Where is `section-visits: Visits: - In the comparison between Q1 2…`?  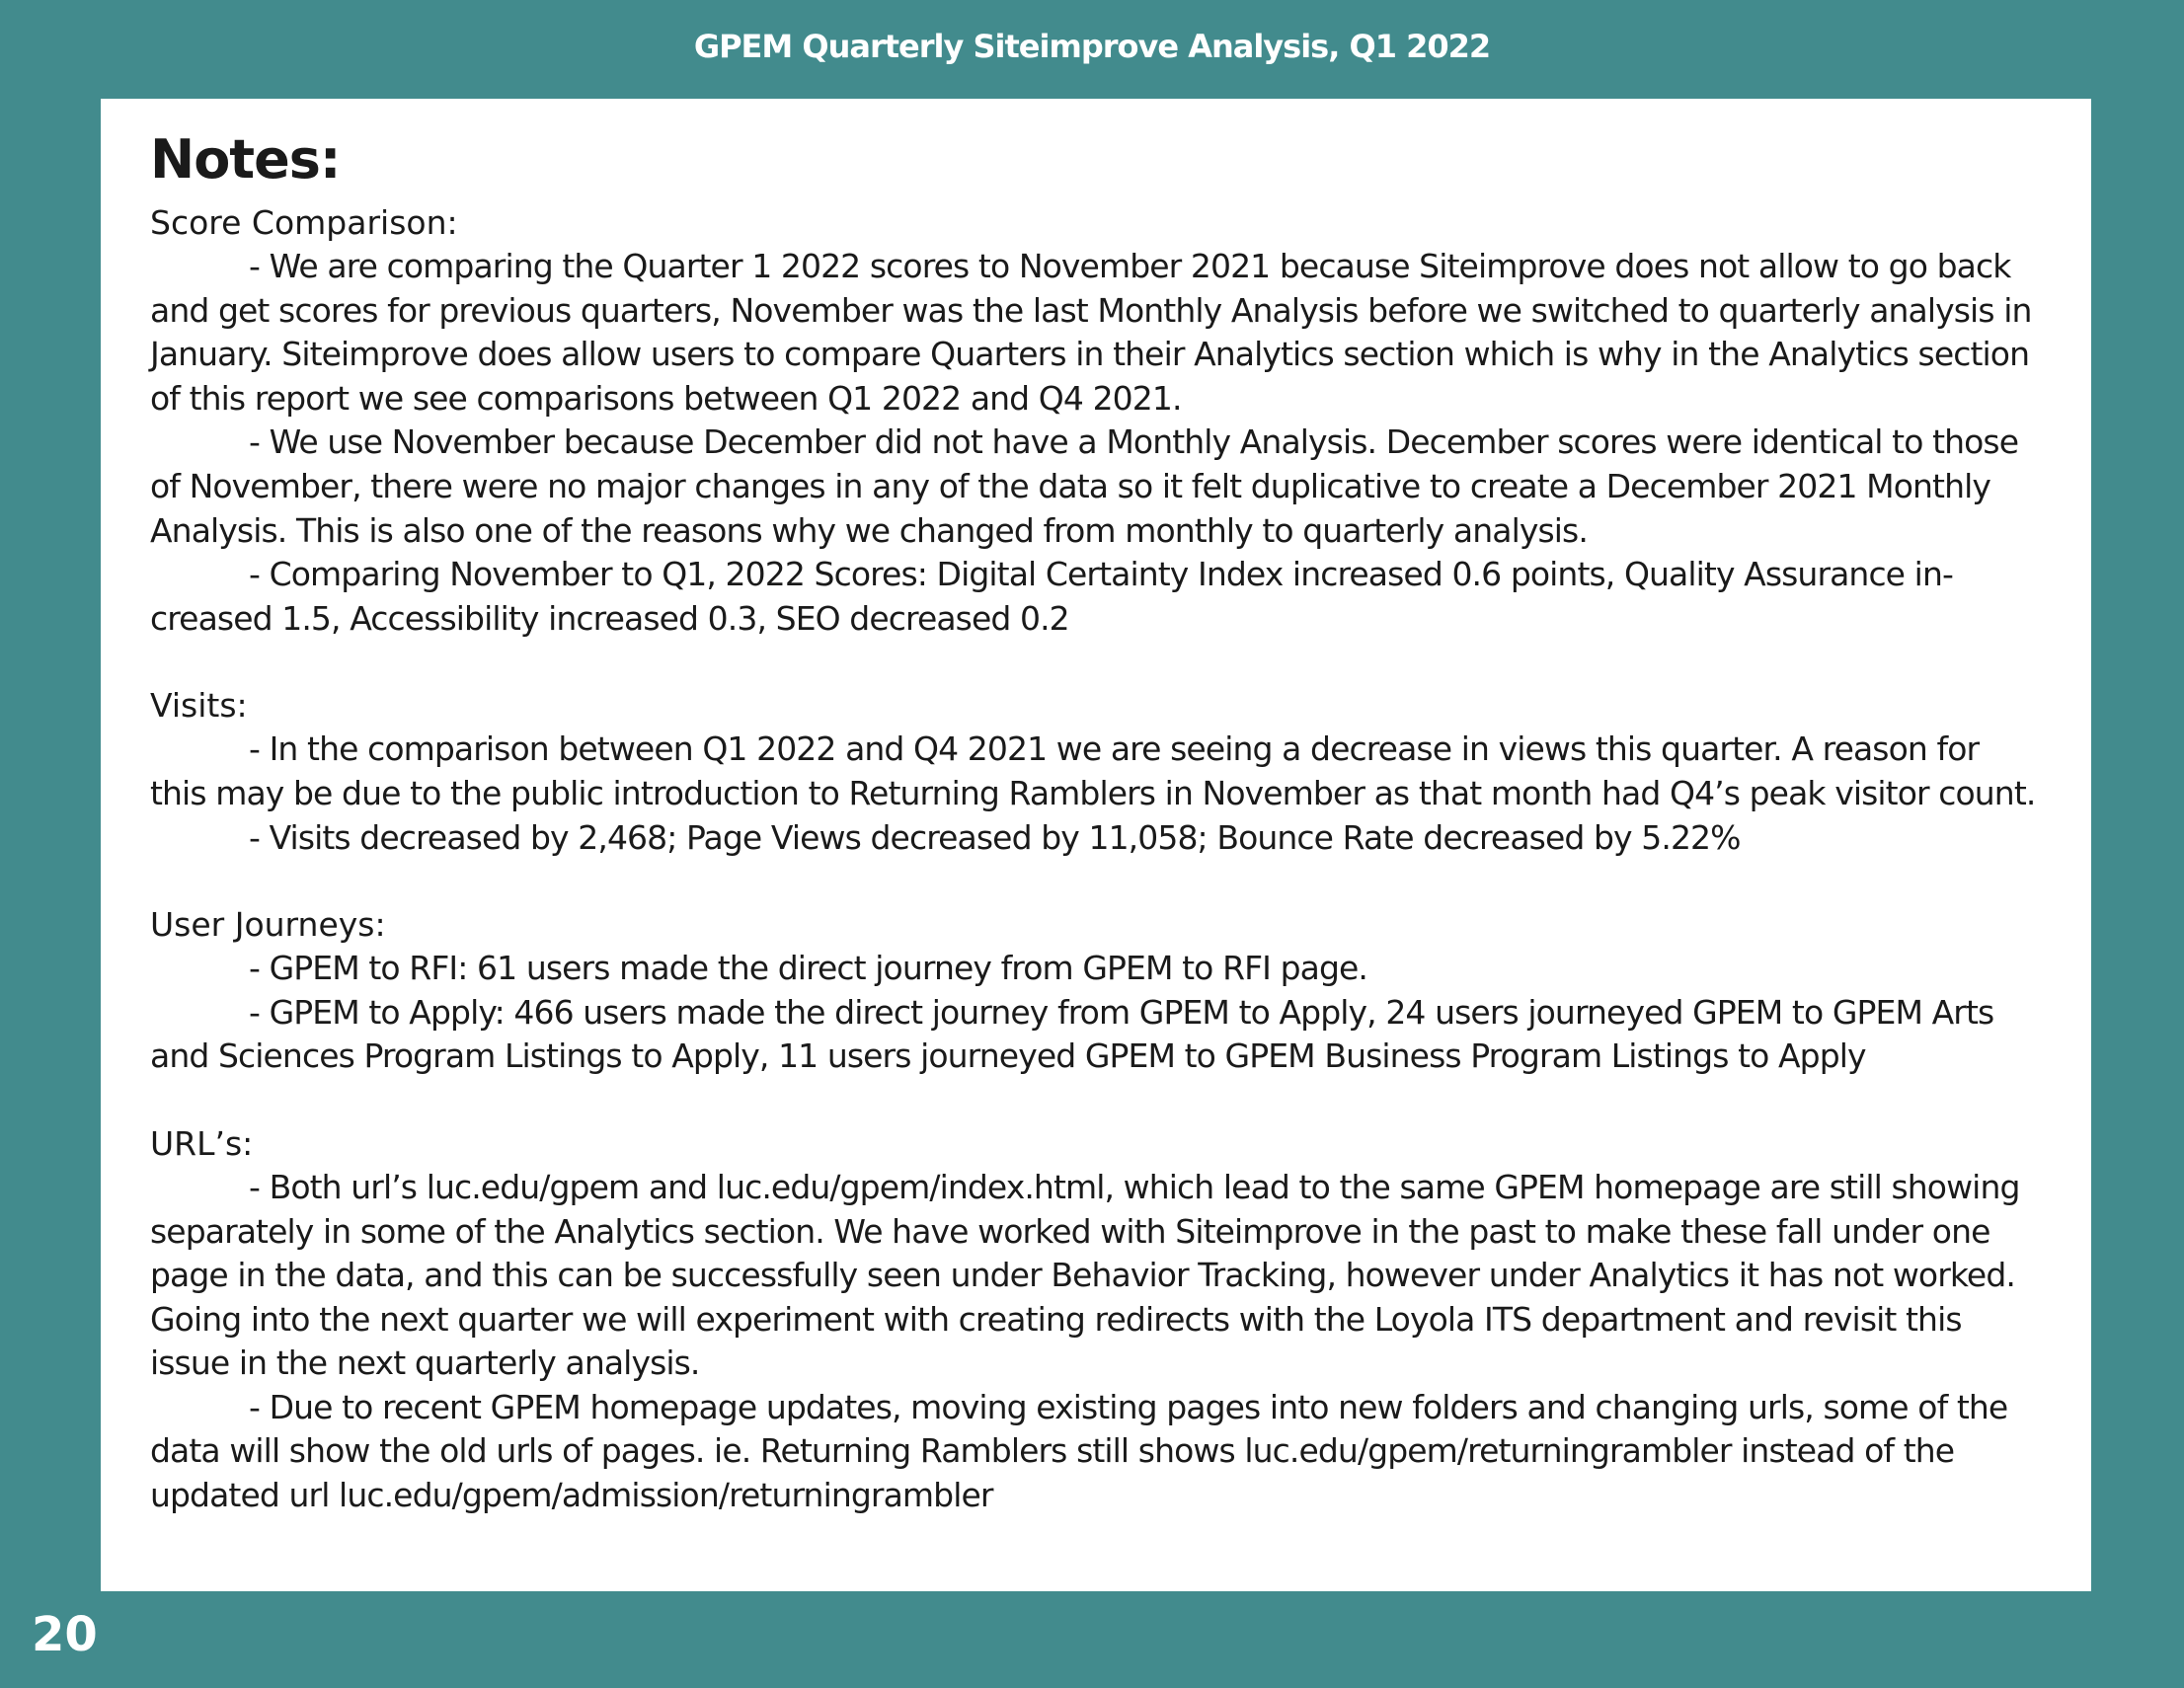
section-visits: Visits: - In the comparison between Q1 2… is located at coordinates (1096, 772).